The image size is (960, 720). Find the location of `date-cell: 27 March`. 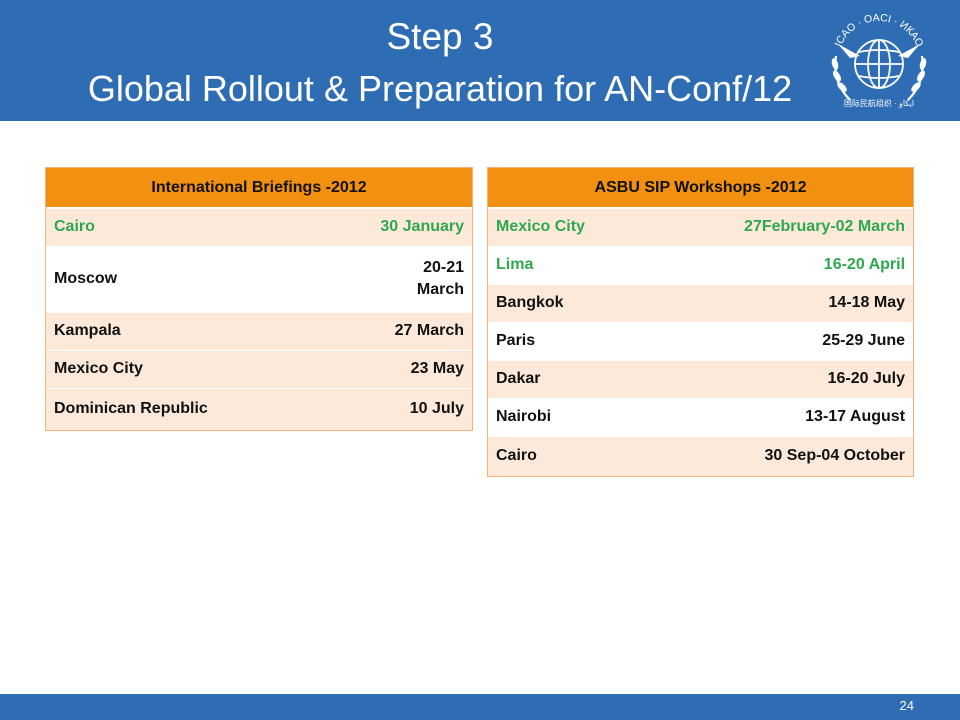

date-cell: 27 March is located at coordinates (379, 330).